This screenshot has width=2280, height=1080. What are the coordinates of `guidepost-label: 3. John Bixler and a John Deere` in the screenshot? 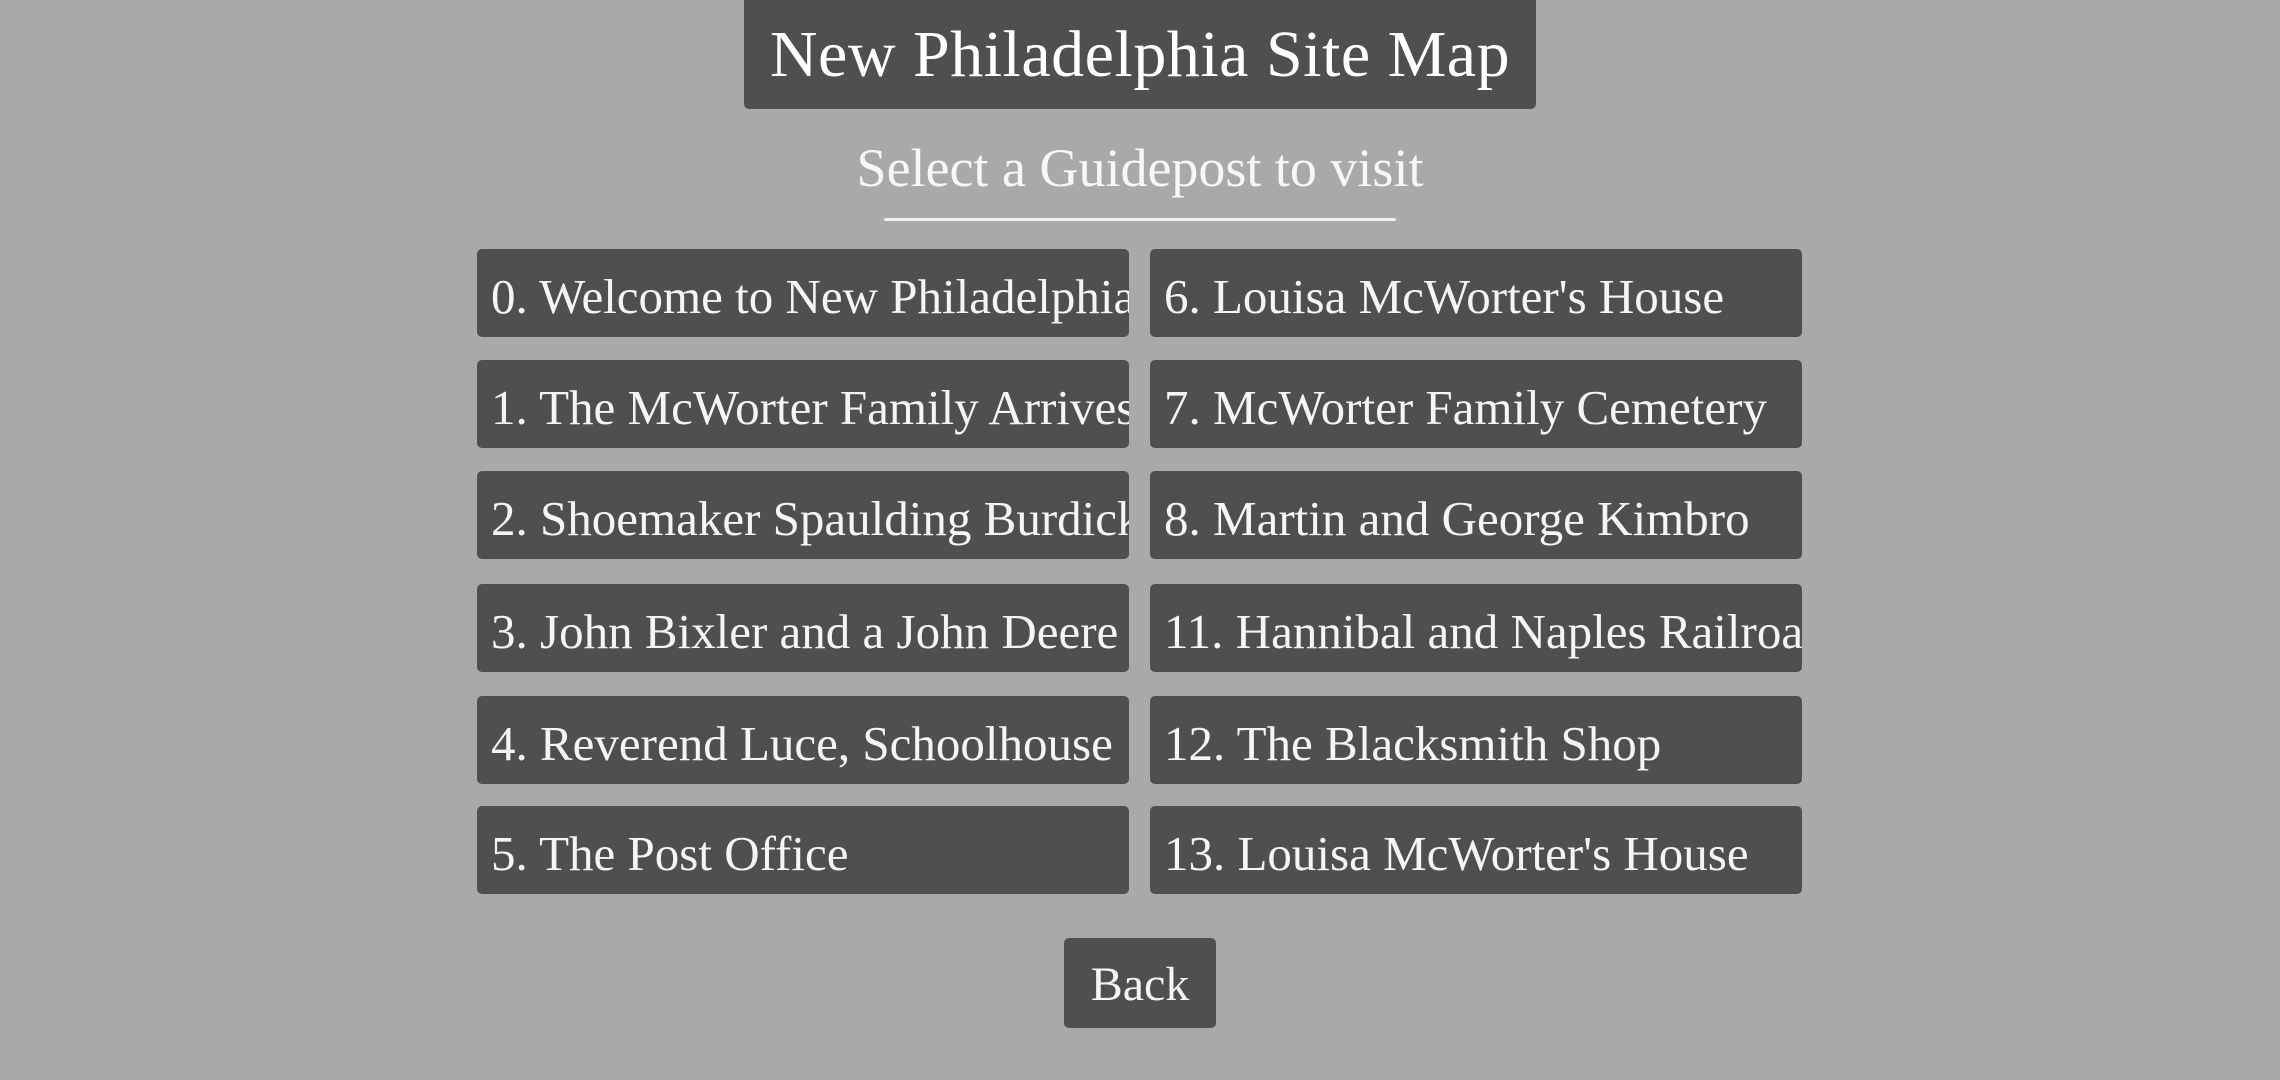 It's located at (805, 631).